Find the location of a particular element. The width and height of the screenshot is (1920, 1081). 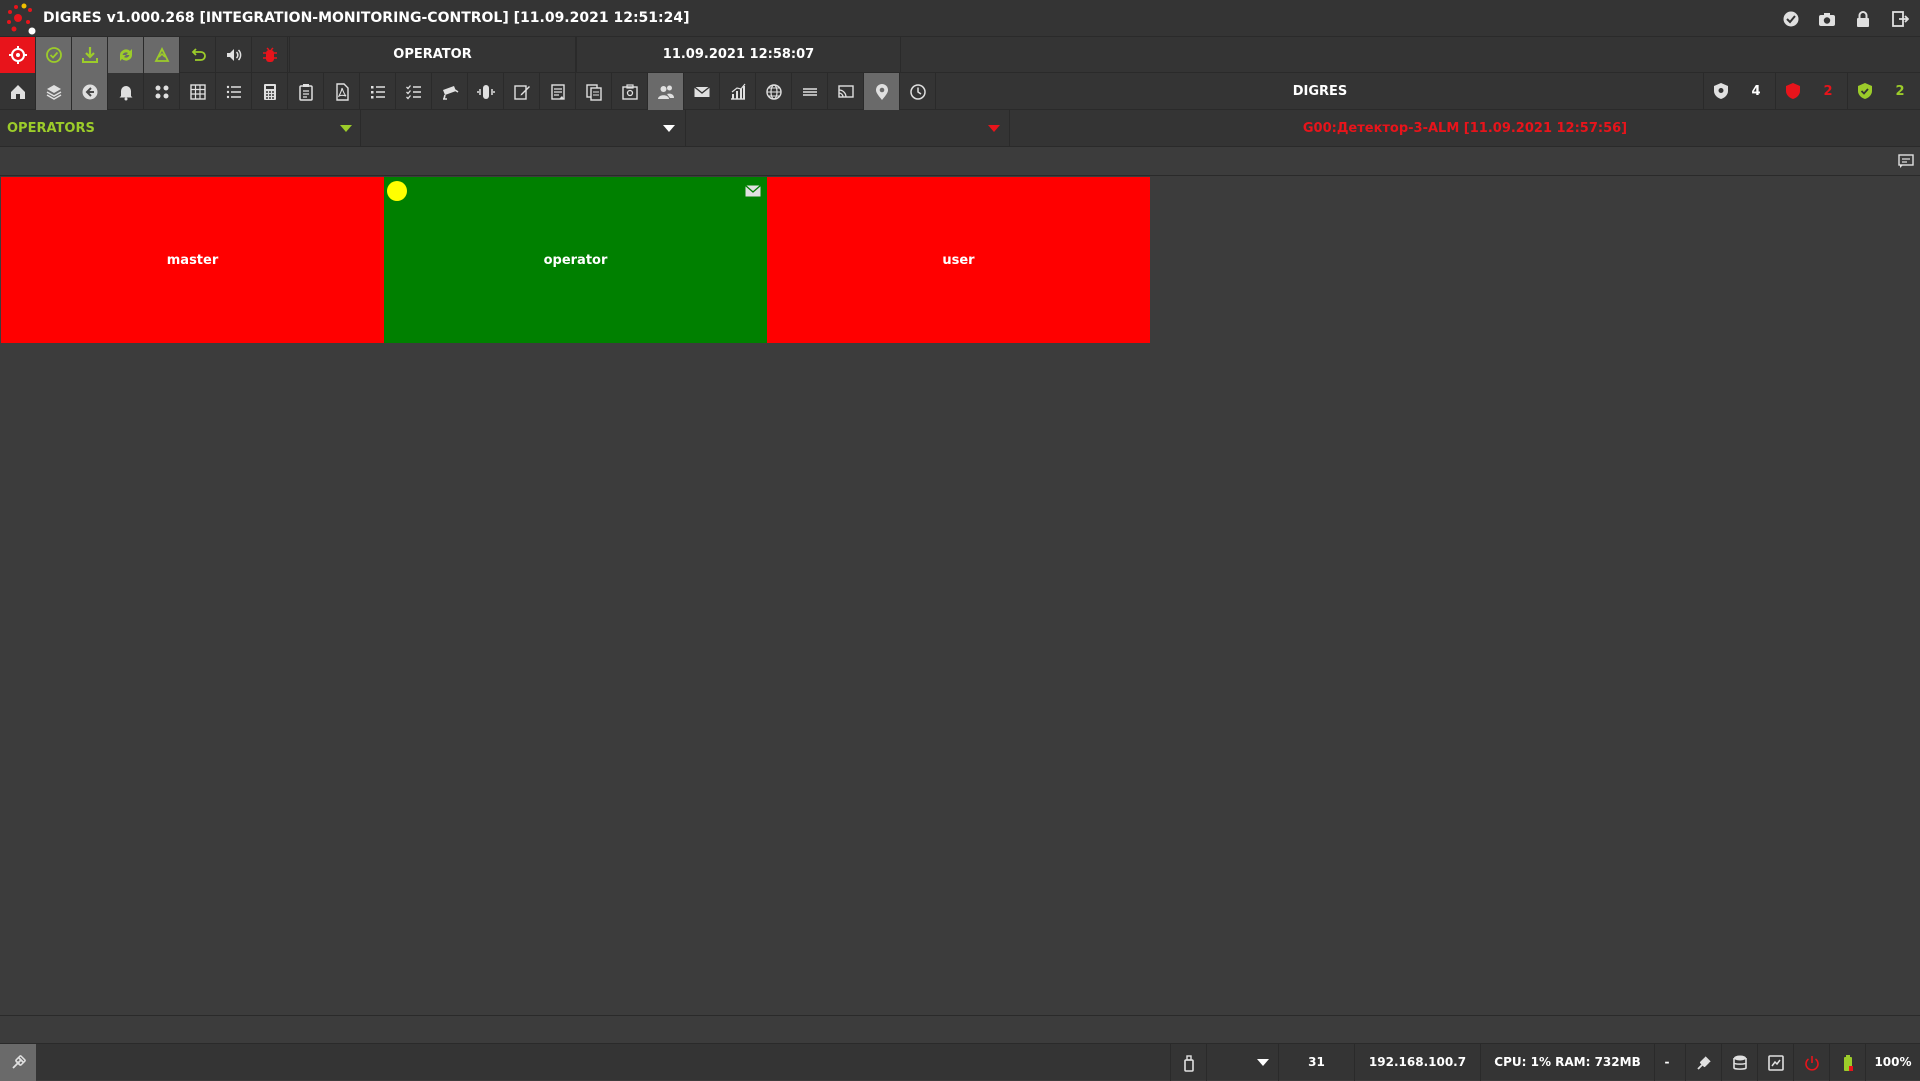

group-dropdown: OPERATORS is located at coordinates (180, 128).